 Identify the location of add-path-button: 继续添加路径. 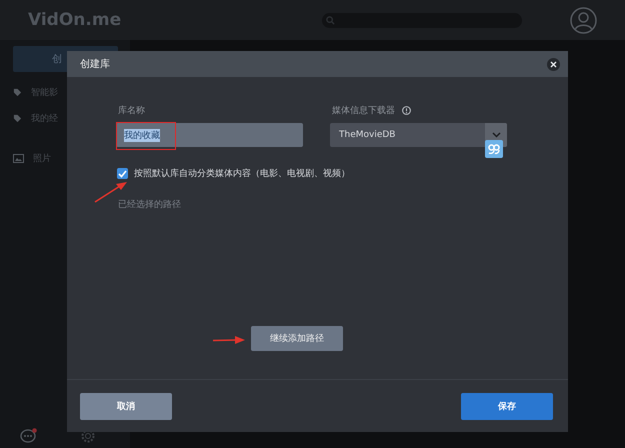
(297, 338).